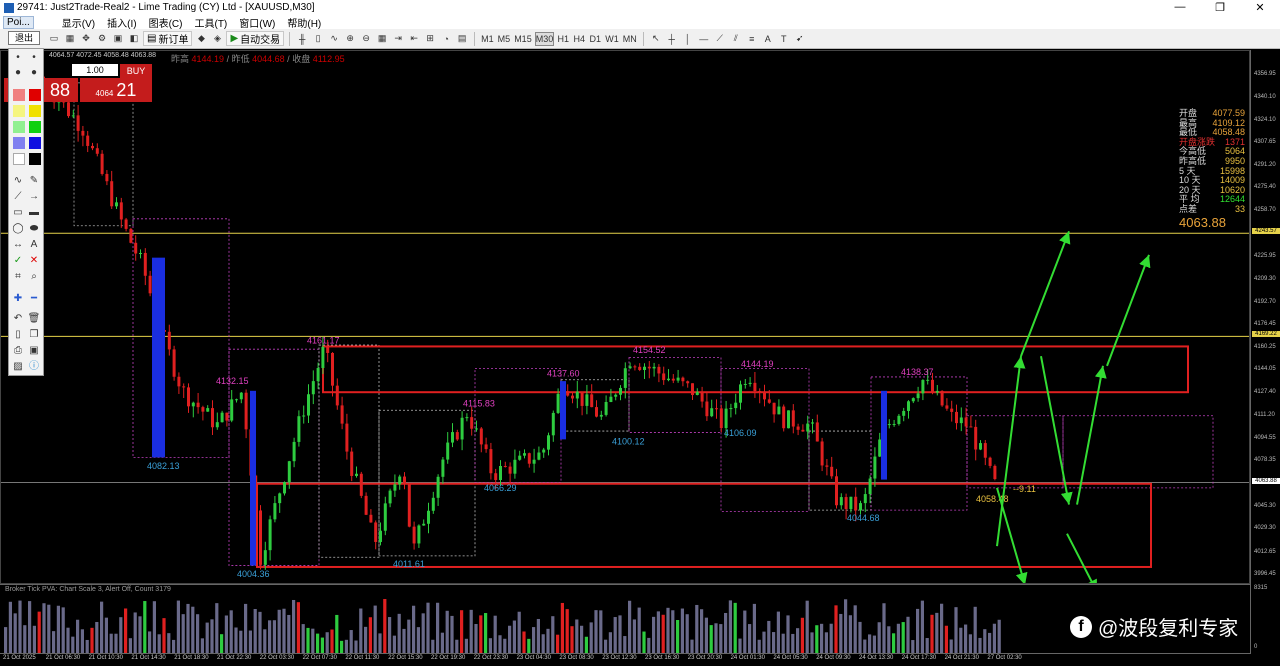 The height and width of the screenshot is (666, 1280). What do you see at coordinates (414, 39) in the screenshot?
I see `chart-shift-icon: ⇤` at bounding box center [414, 39].